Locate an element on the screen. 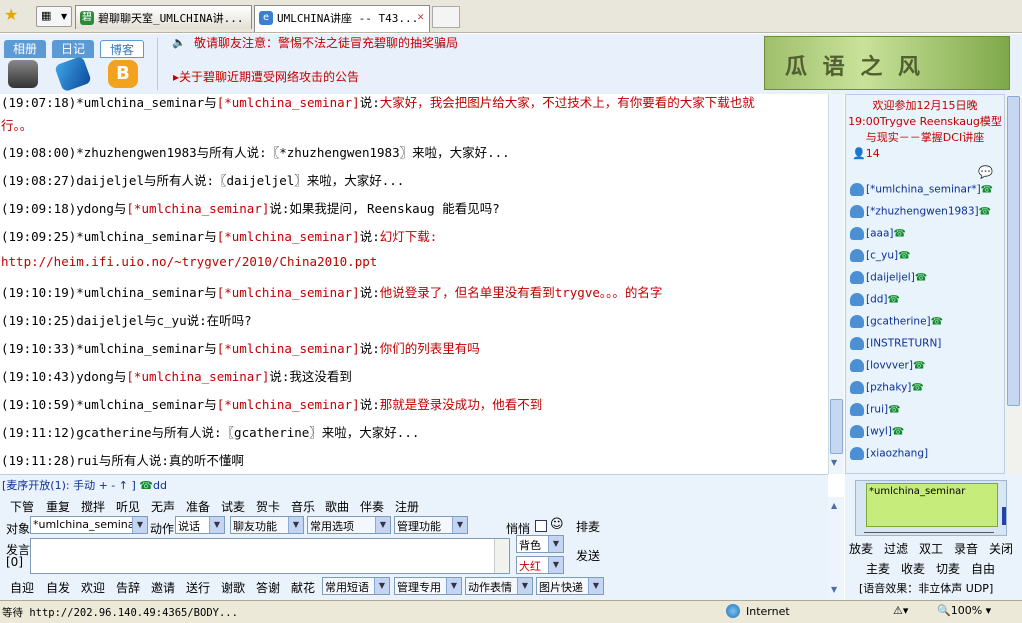 This screenshot has width=1022, height=623. chat-sender: (19:11:28)rui与所有人说:真的听不懂啊 is located at coordinates (122, 460).